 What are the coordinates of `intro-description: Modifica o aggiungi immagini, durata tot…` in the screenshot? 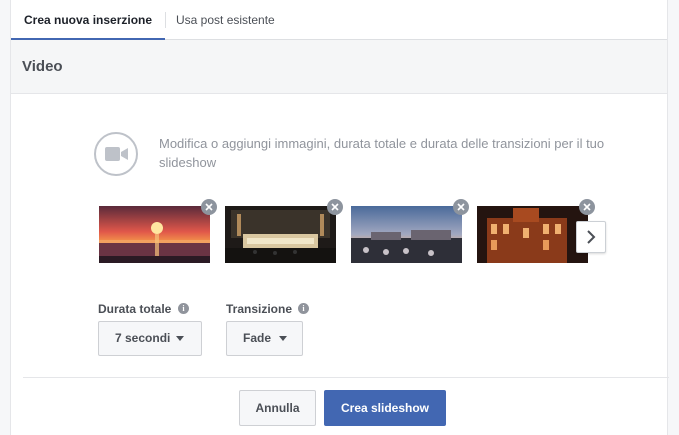 It's located at (382, 153).